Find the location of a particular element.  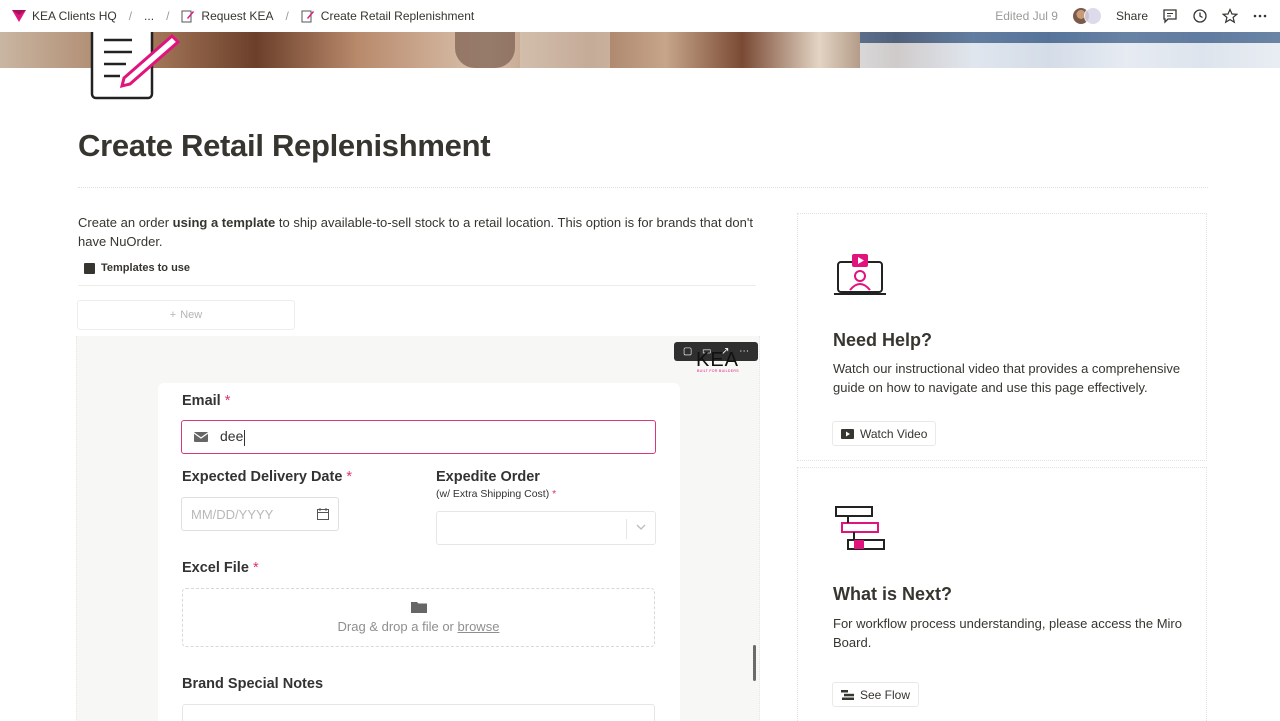

brand-notes-field is located at coordinates (418, 712).